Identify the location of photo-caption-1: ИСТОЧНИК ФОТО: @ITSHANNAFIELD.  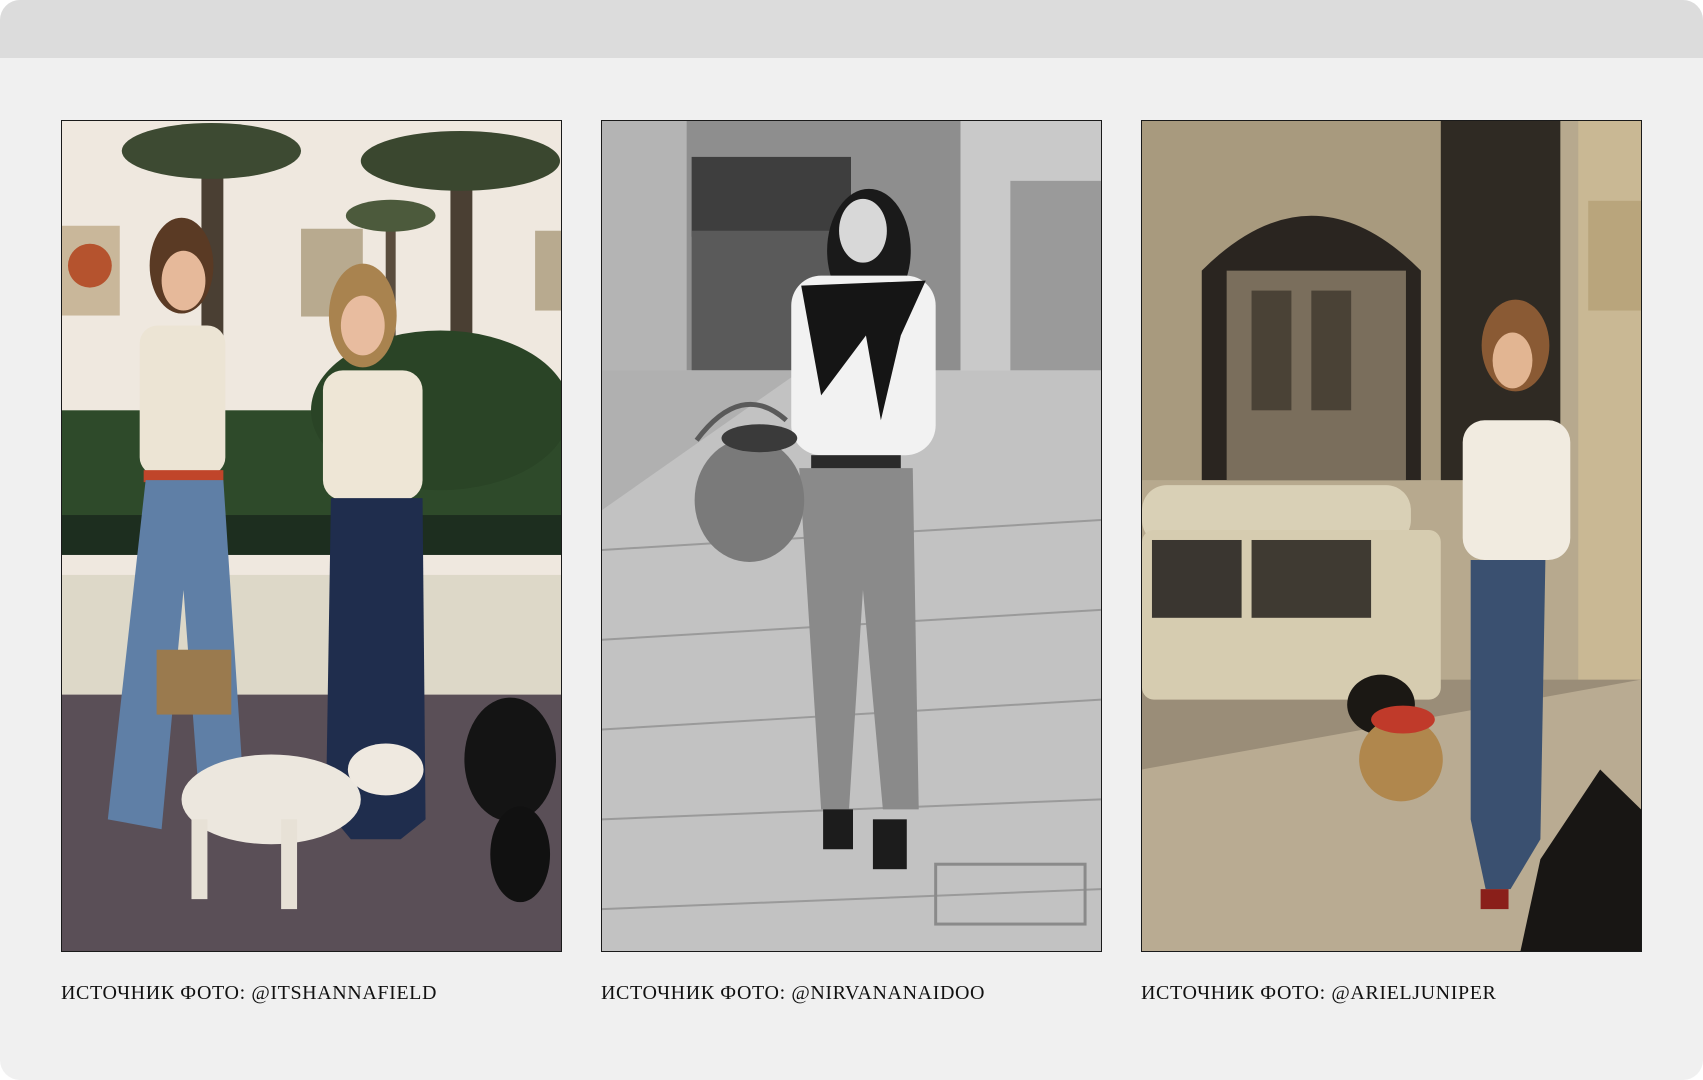
(249, 993).